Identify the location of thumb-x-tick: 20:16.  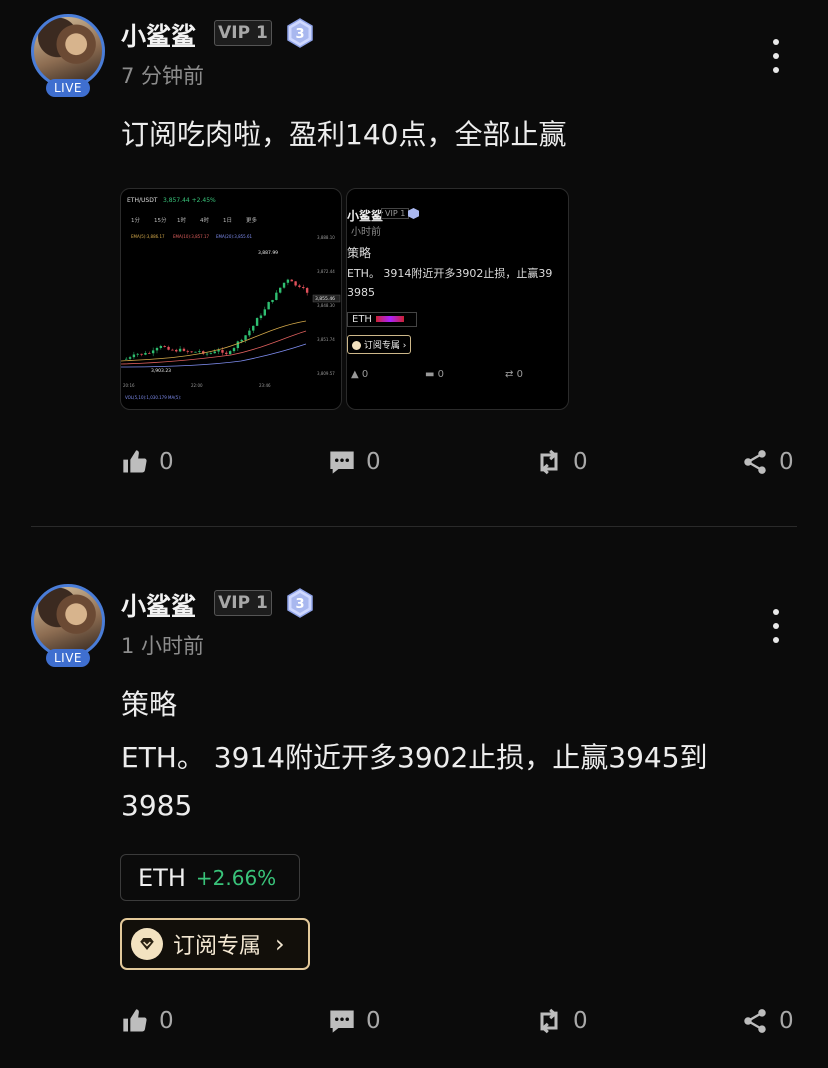
(129, 385).